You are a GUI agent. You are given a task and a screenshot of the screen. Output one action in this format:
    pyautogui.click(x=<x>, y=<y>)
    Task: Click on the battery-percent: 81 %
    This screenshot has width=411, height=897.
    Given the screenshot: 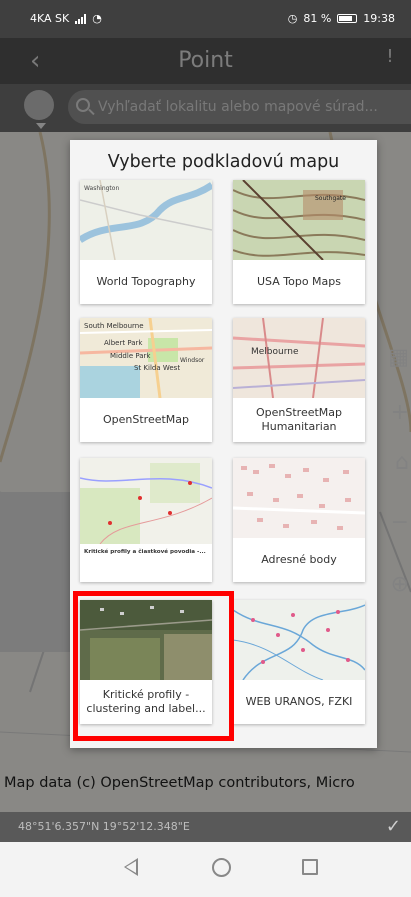 What is the action you would take?
    pyautogui.click(x=317, y=18)
    